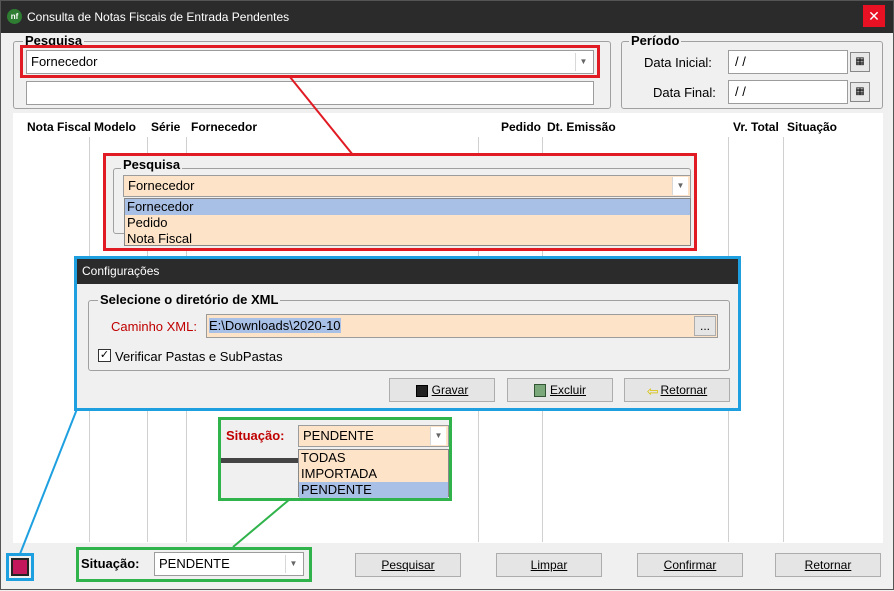 The width and height of the screenshot is (894, 591). What do you see at coordinates (48, 481) in the screenshot?
I see `config-connector-line` at bounding box center [48, 481].